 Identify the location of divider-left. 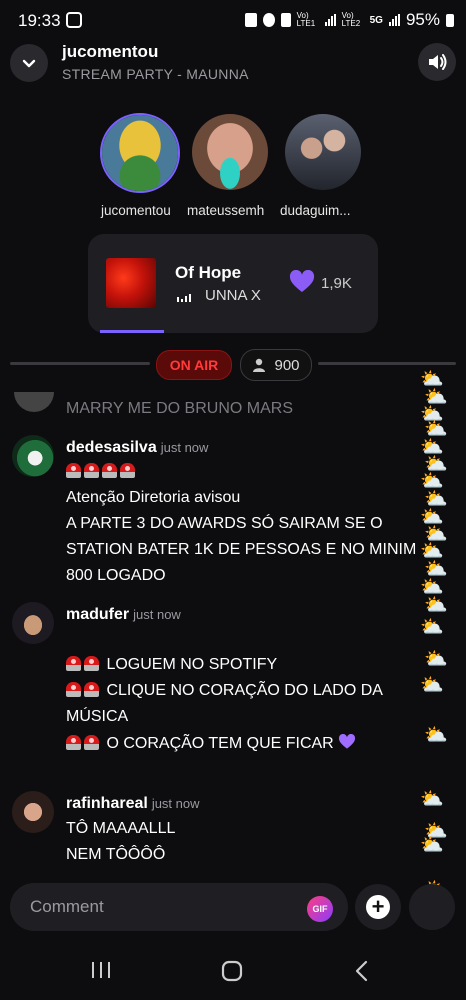
(80, 363).